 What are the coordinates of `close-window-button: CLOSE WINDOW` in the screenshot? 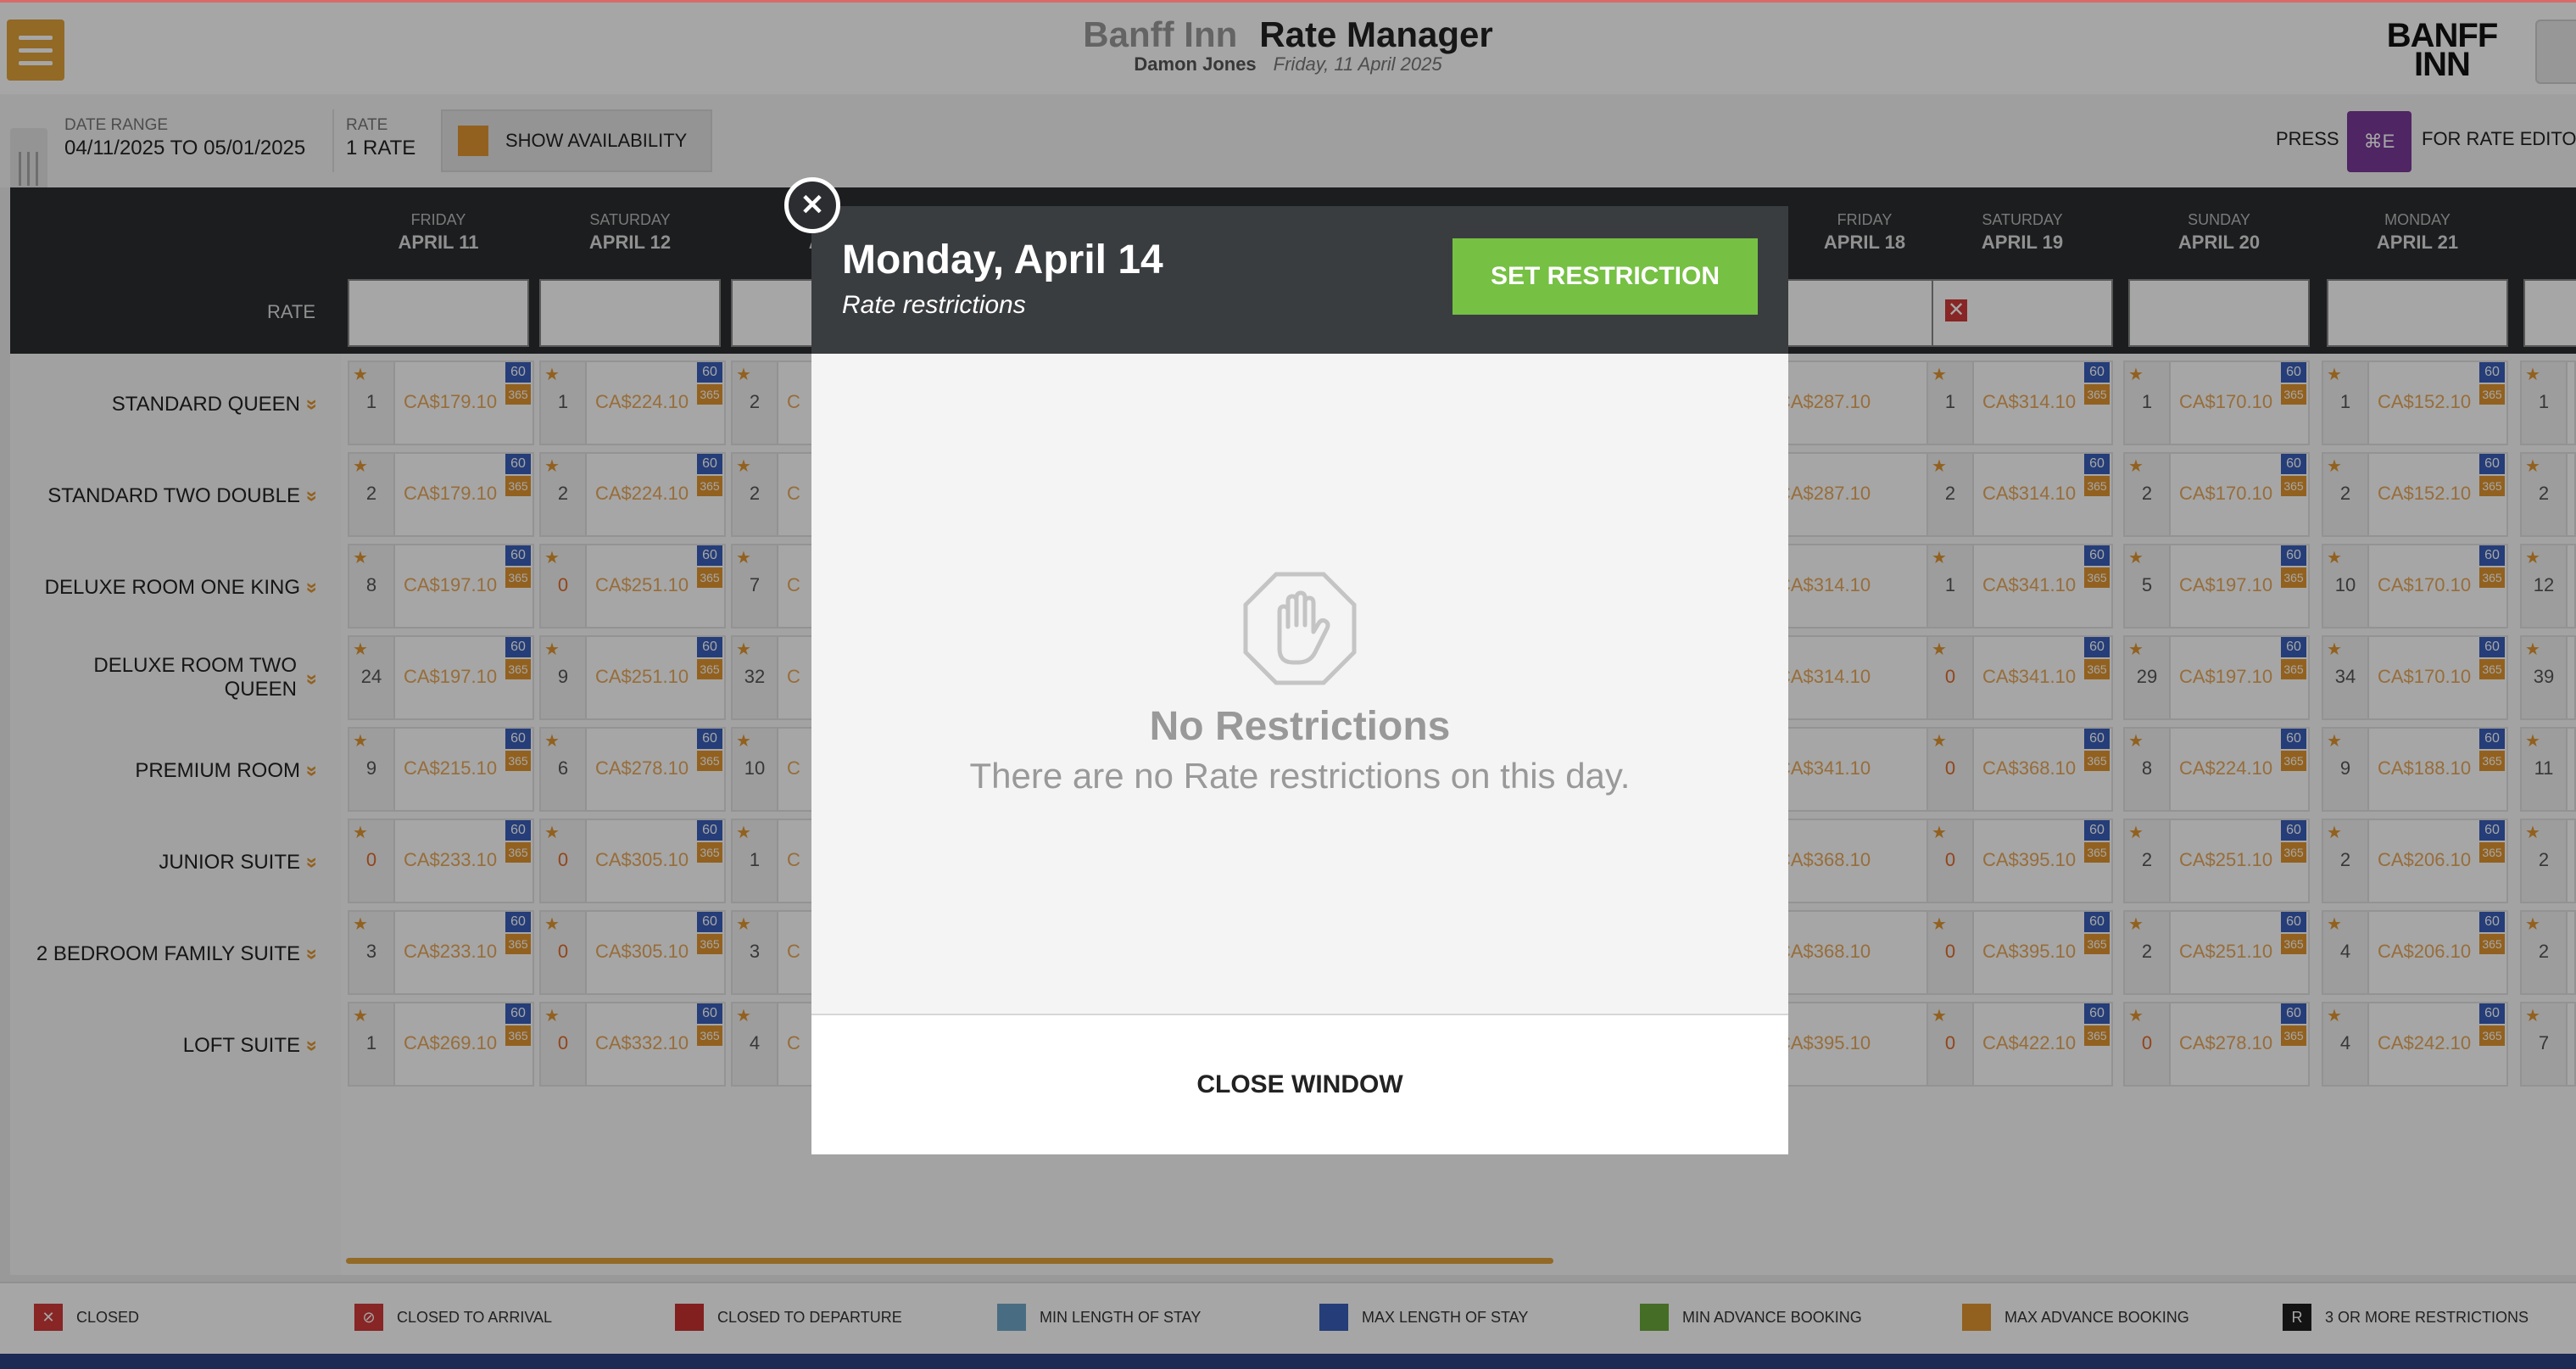 It's located at (1299, 1084).